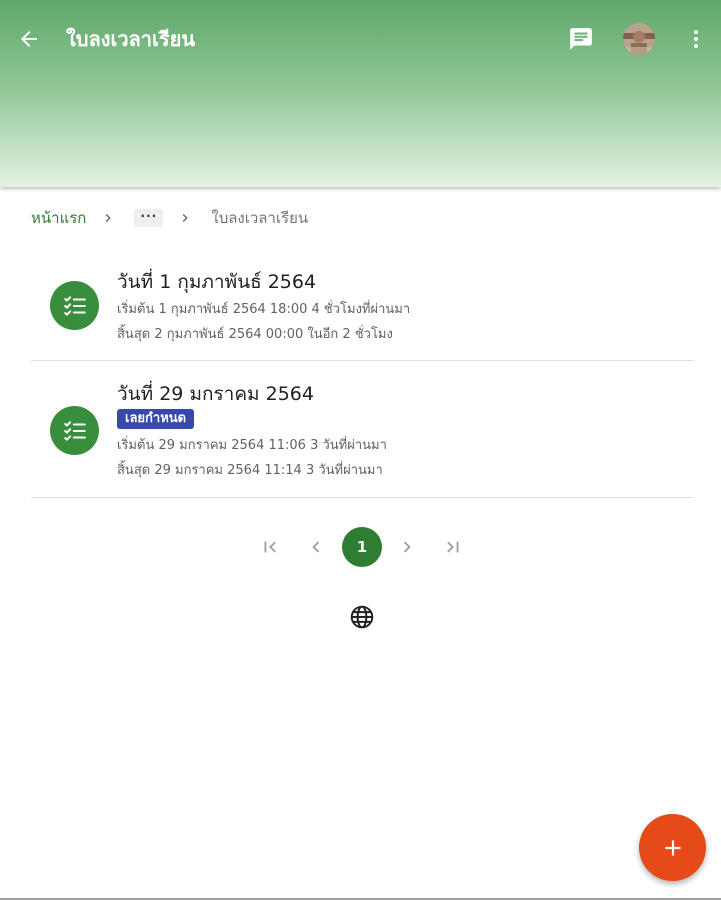  Describe the element at coordinates (29, 39) in the screenshot. I see `arrow-back-icon` at that location.